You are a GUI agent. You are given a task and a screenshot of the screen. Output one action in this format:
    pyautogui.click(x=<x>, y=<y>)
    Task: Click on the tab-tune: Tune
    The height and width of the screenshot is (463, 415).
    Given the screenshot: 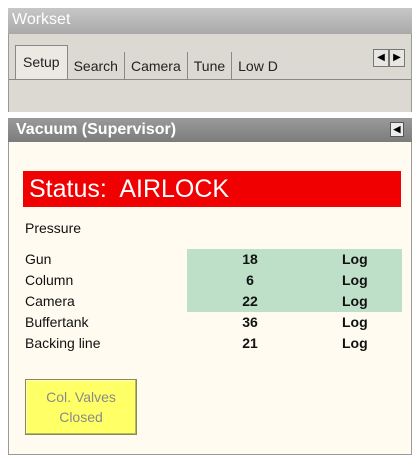 What is the action you would take?
    pyautogui.click(x=210, y=66)
    